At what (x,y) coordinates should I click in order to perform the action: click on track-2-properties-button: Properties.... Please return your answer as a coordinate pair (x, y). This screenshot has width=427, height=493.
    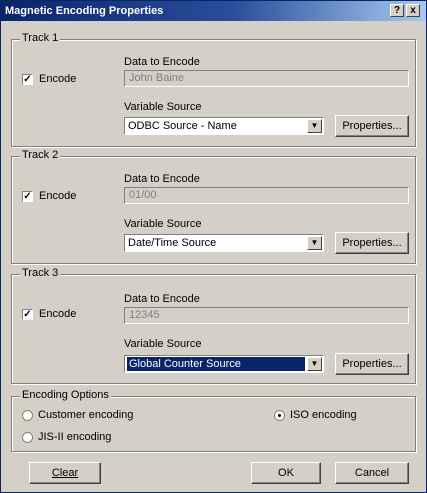
    Looking at the image, I should click on (372, 243).